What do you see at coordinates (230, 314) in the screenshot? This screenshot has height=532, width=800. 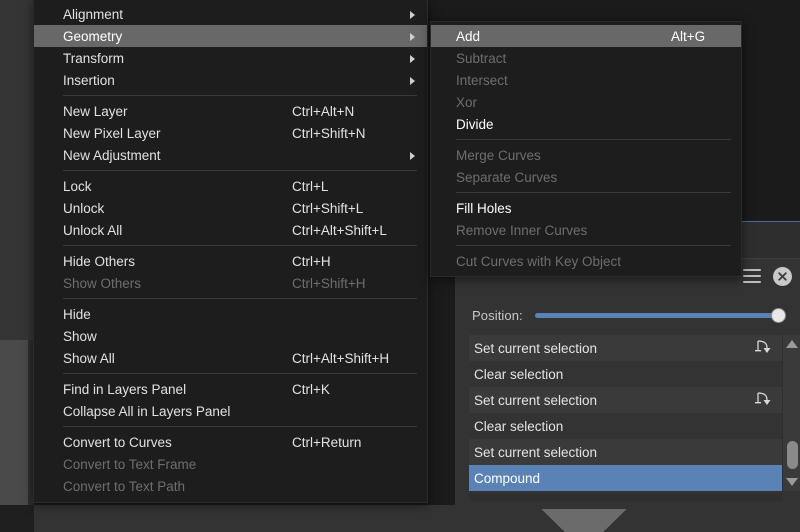 I see `menu-item-hide: Hide` at bounding box center [230, 314].